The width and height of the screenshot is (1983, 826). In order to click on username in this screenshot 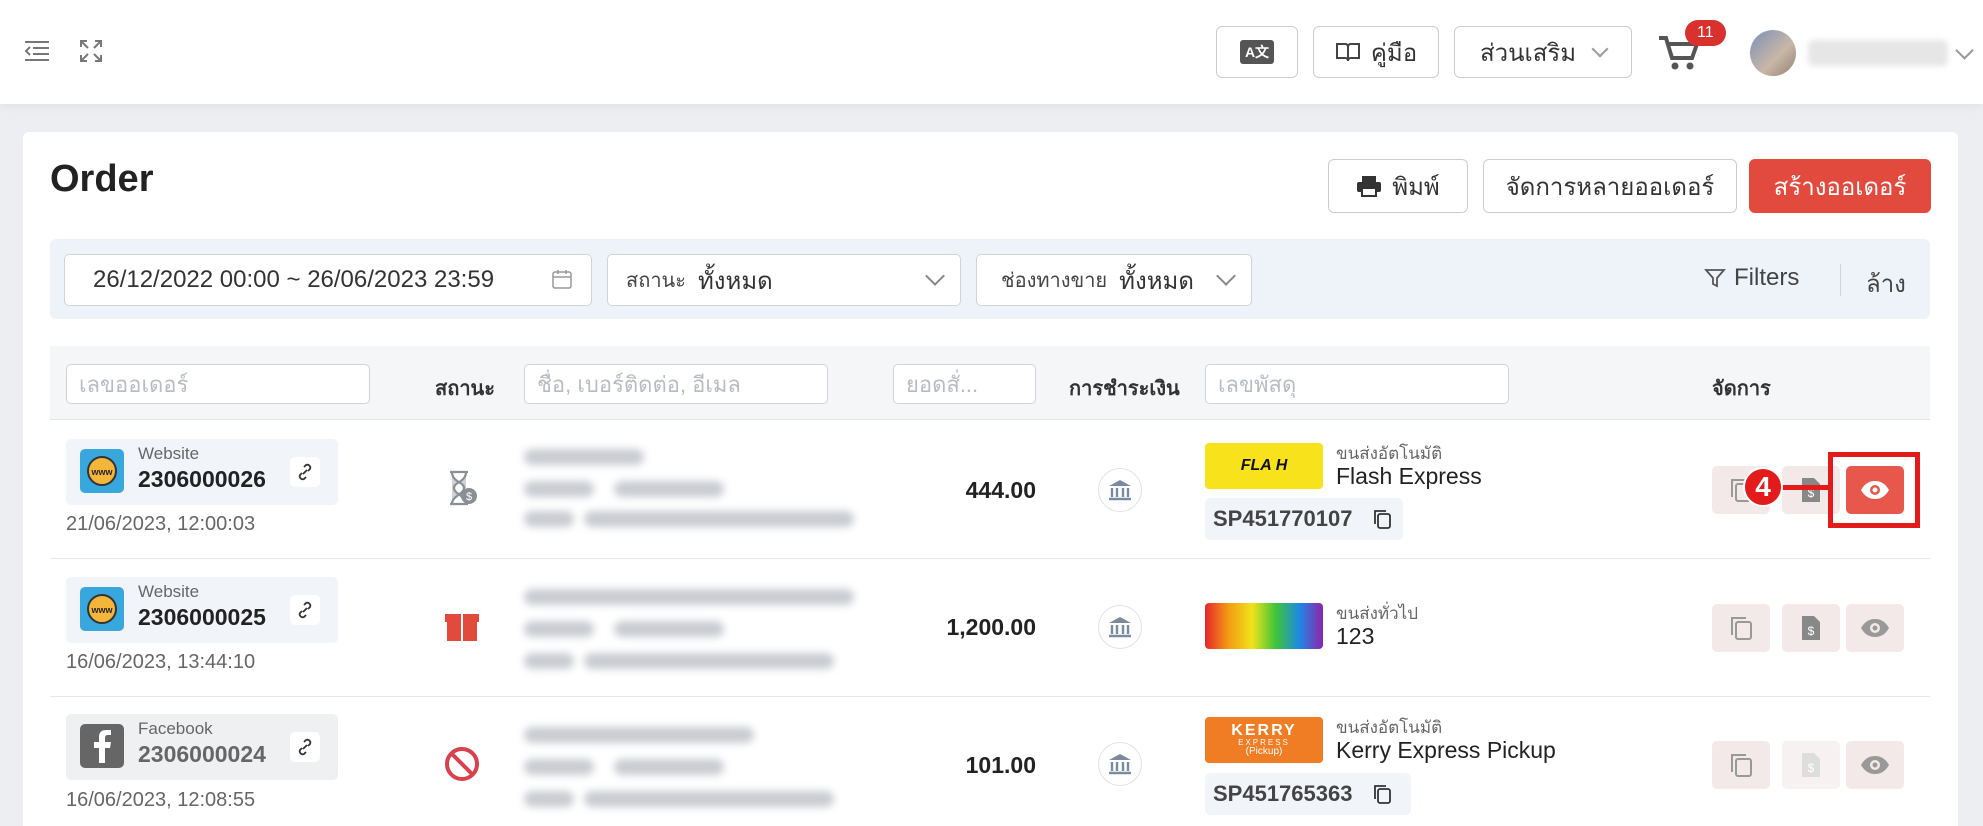, I will do `click(1878, 53)`.